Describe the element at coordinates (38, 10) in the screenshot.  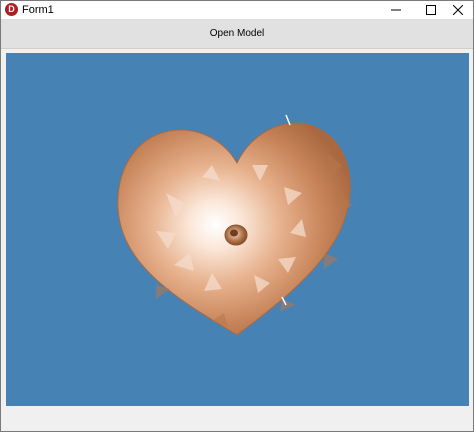
I see `window-title: Form1` at that location.